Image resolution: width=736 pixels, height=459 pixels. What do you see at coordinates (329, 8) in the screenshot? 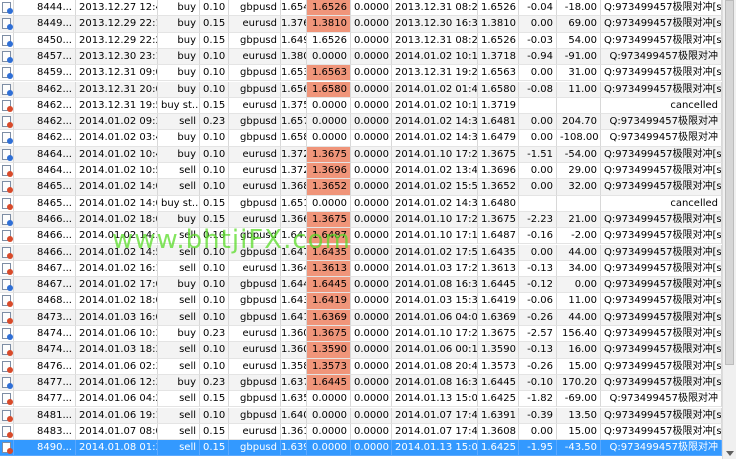
I see `stop-loss-cell: 1.6526` at bounding box center [329, 8].